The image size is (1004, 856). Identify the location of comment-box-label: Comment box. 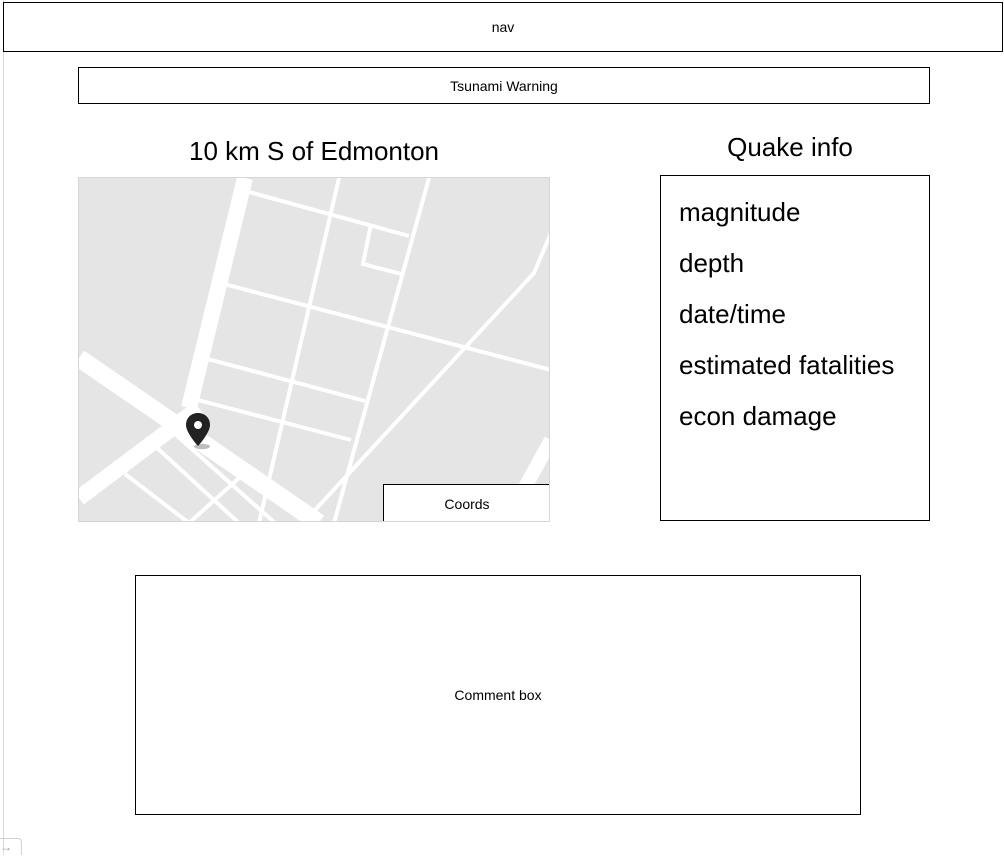
(498, 695).